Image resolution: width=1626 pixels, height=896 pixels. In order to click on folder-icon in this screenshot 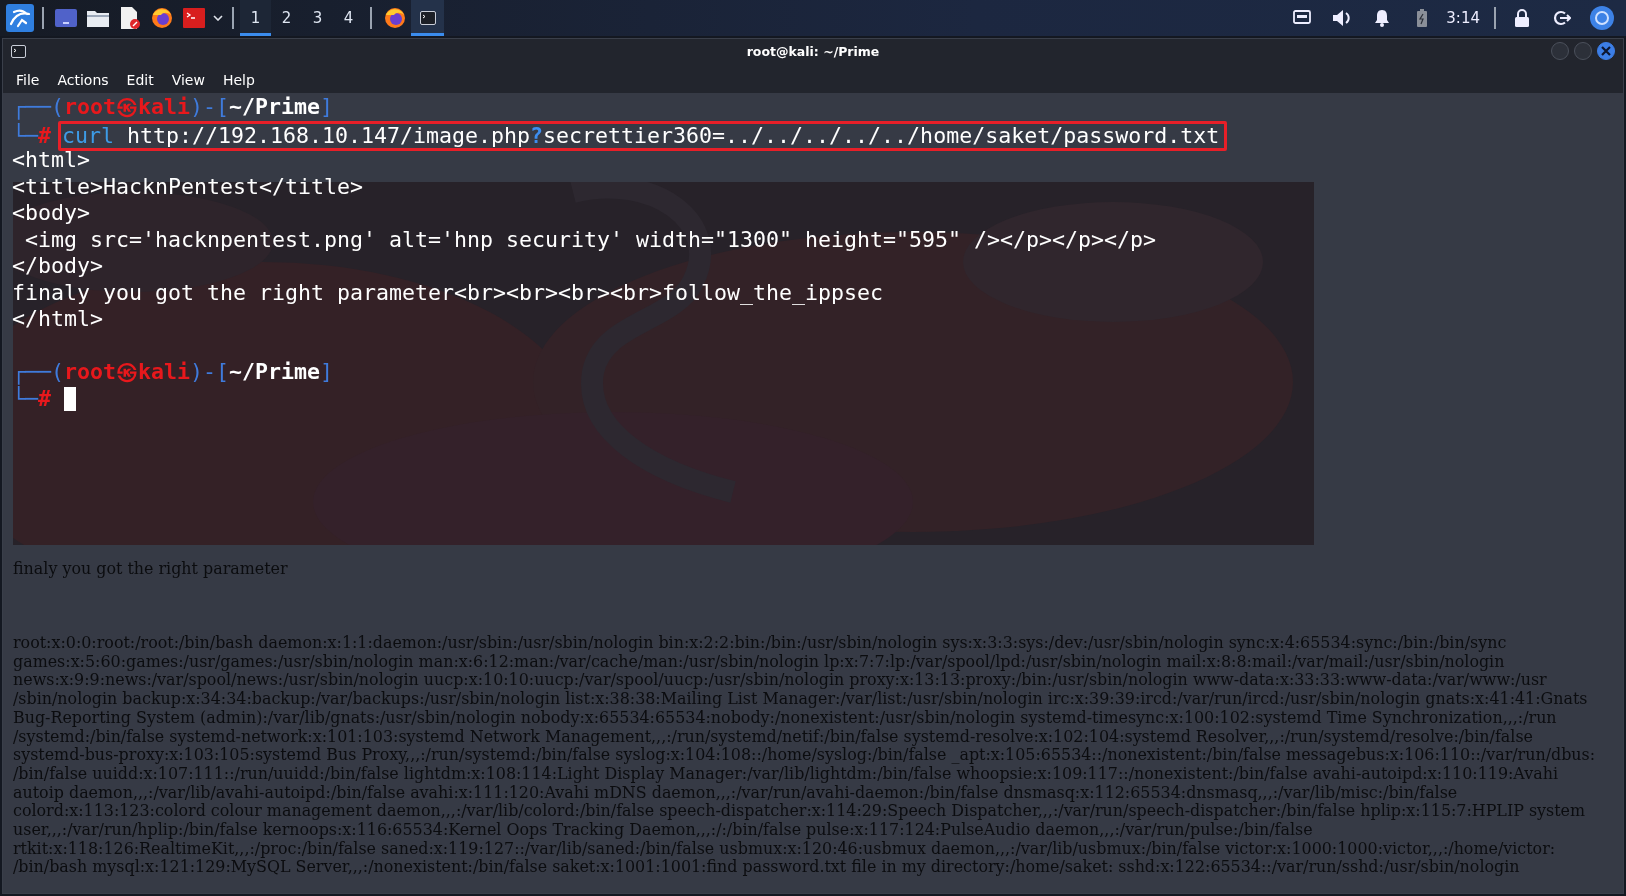, I will do `click(98, 18)`.